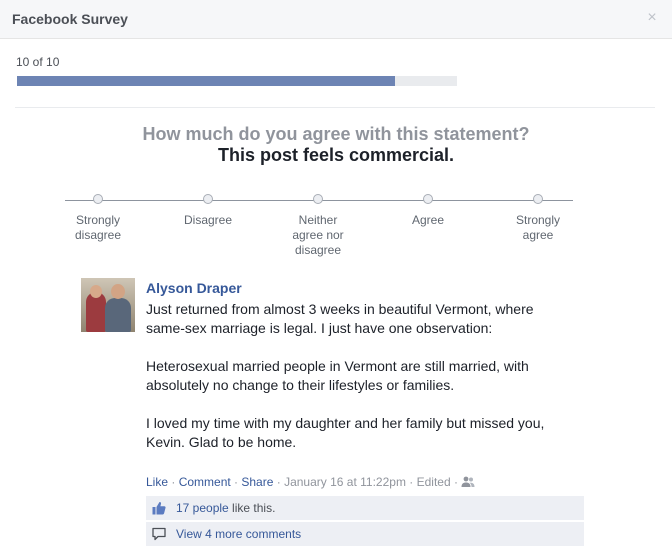  I want to click on scale-option-disagree: Disagree, so click(208, 211).